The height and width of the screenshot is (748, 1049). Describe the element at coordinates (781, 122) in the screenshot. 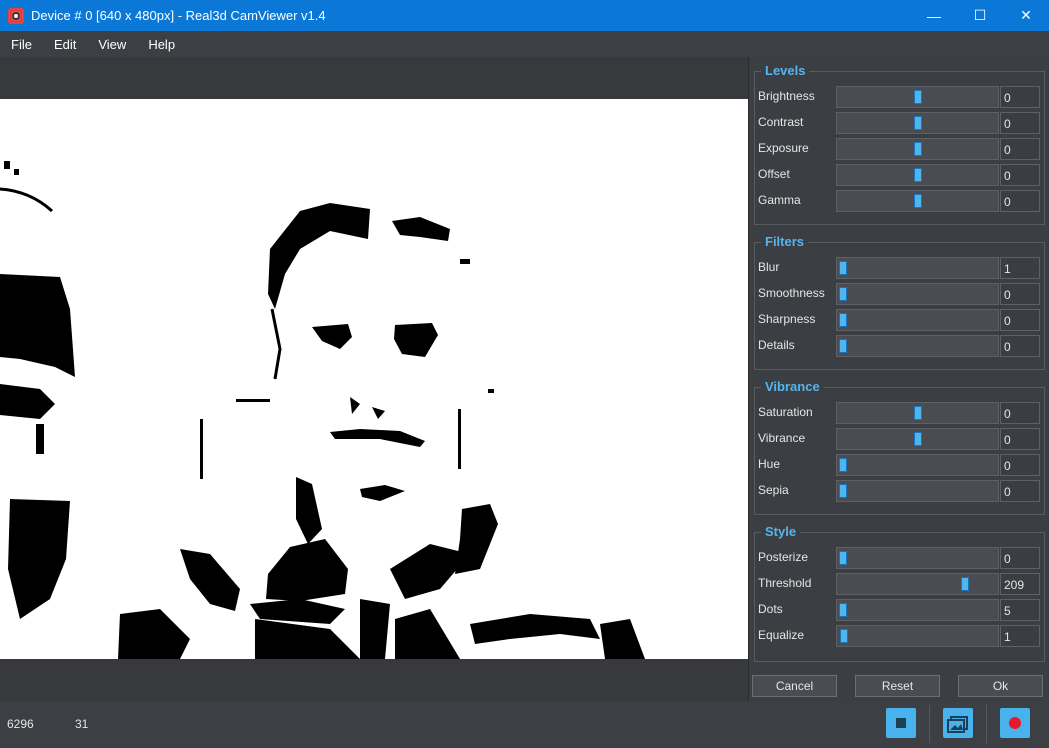

I see `contrast-label: Contrast` at that location.